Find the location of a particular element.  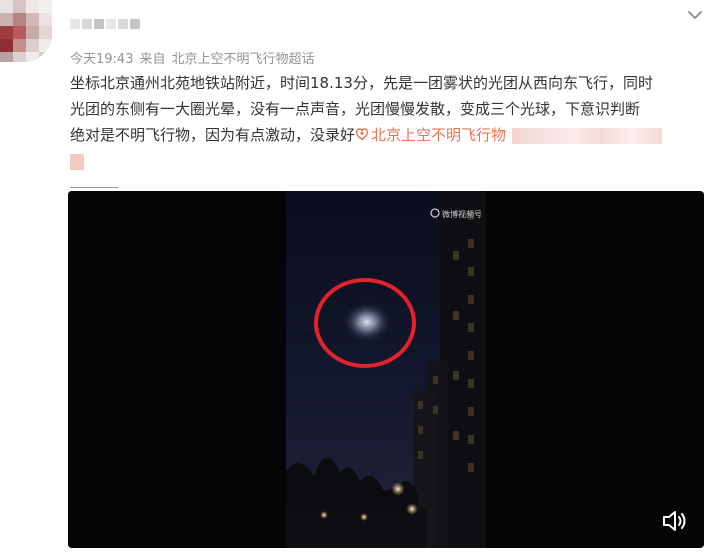

source-link: 北京上空不明飞行物超话 is located at coordinates (242, 59).